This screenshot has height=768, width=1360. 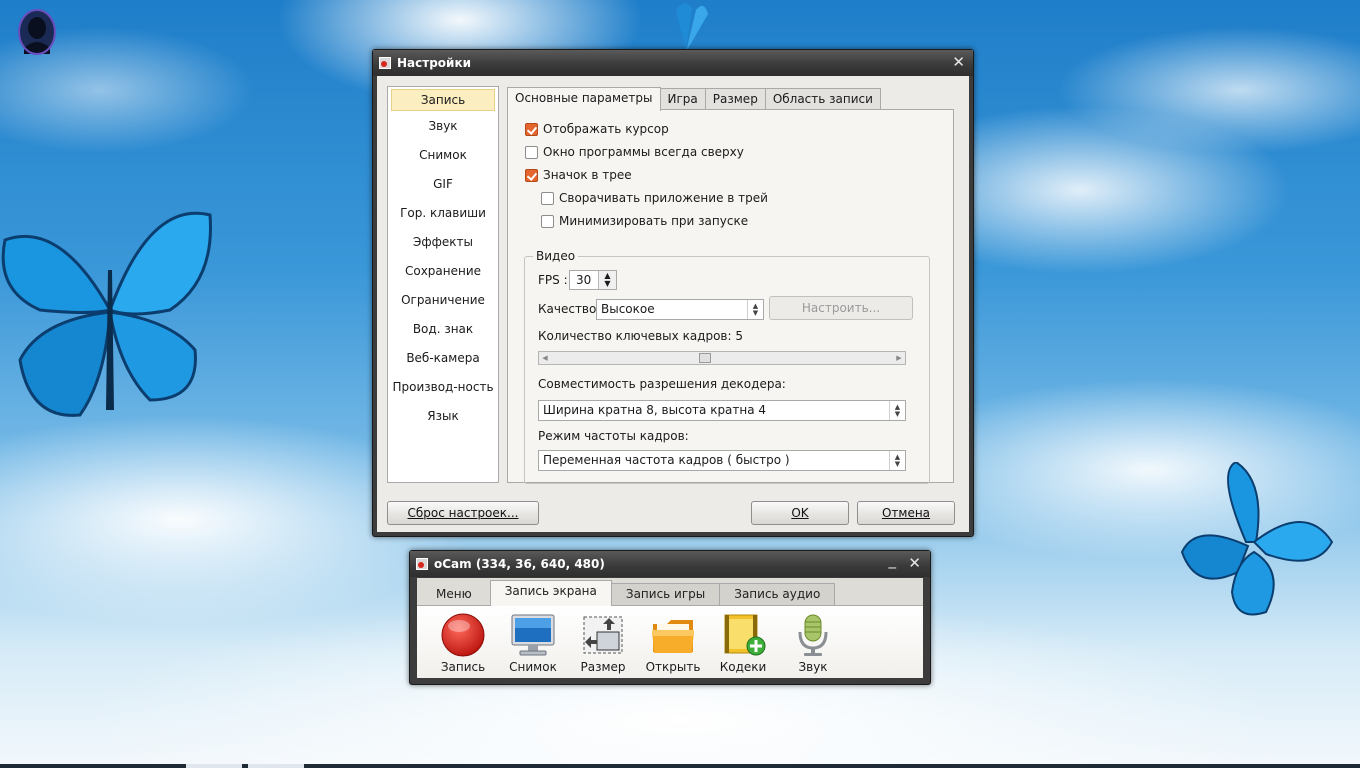 I want to click on resize-button: Размер, so click(x=603, y=643).